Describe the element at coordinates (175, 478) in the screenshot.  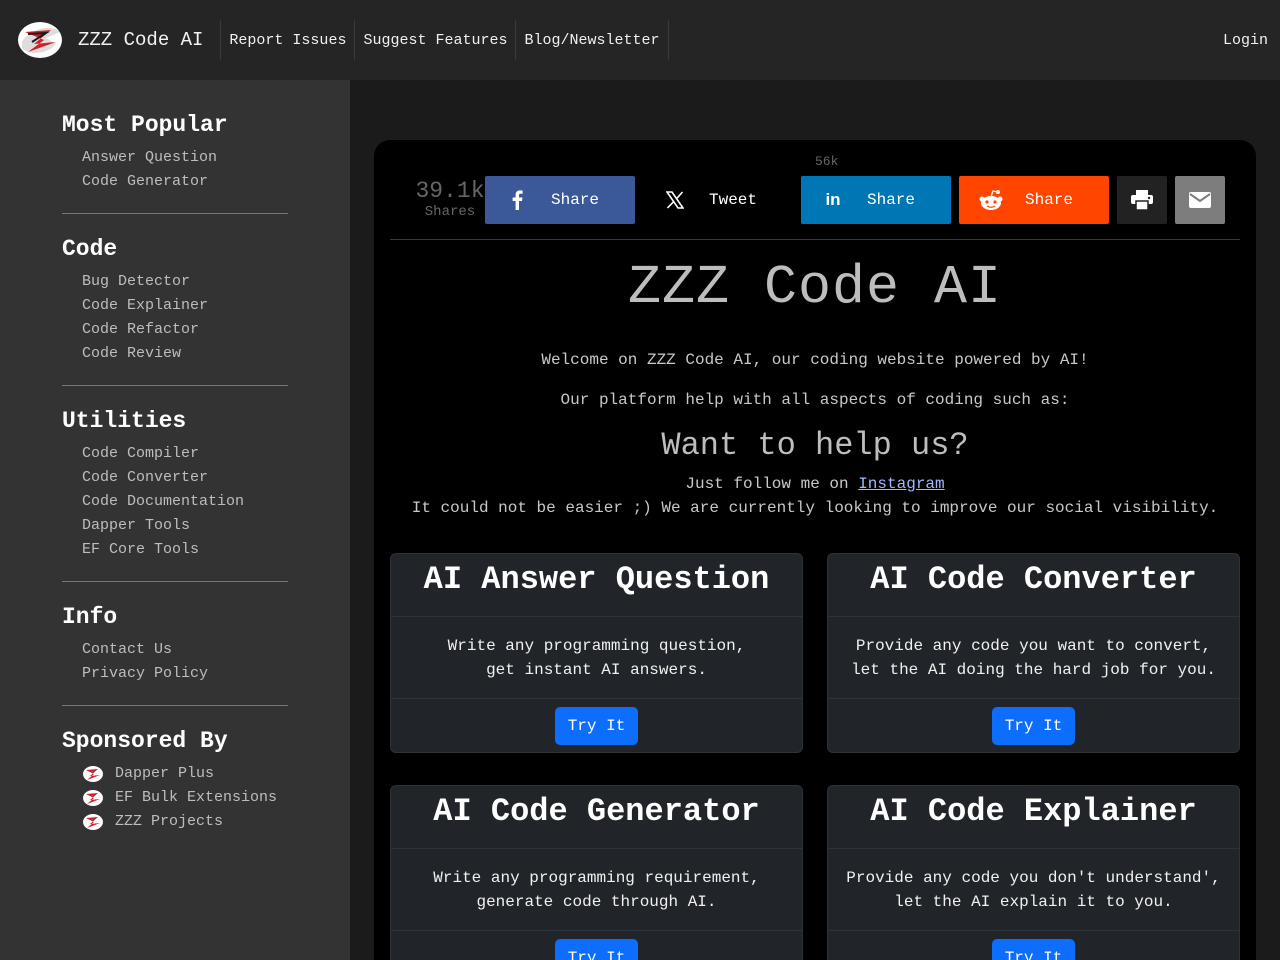
I see `sidebar-item-code-converter: Code Converter` at that location.